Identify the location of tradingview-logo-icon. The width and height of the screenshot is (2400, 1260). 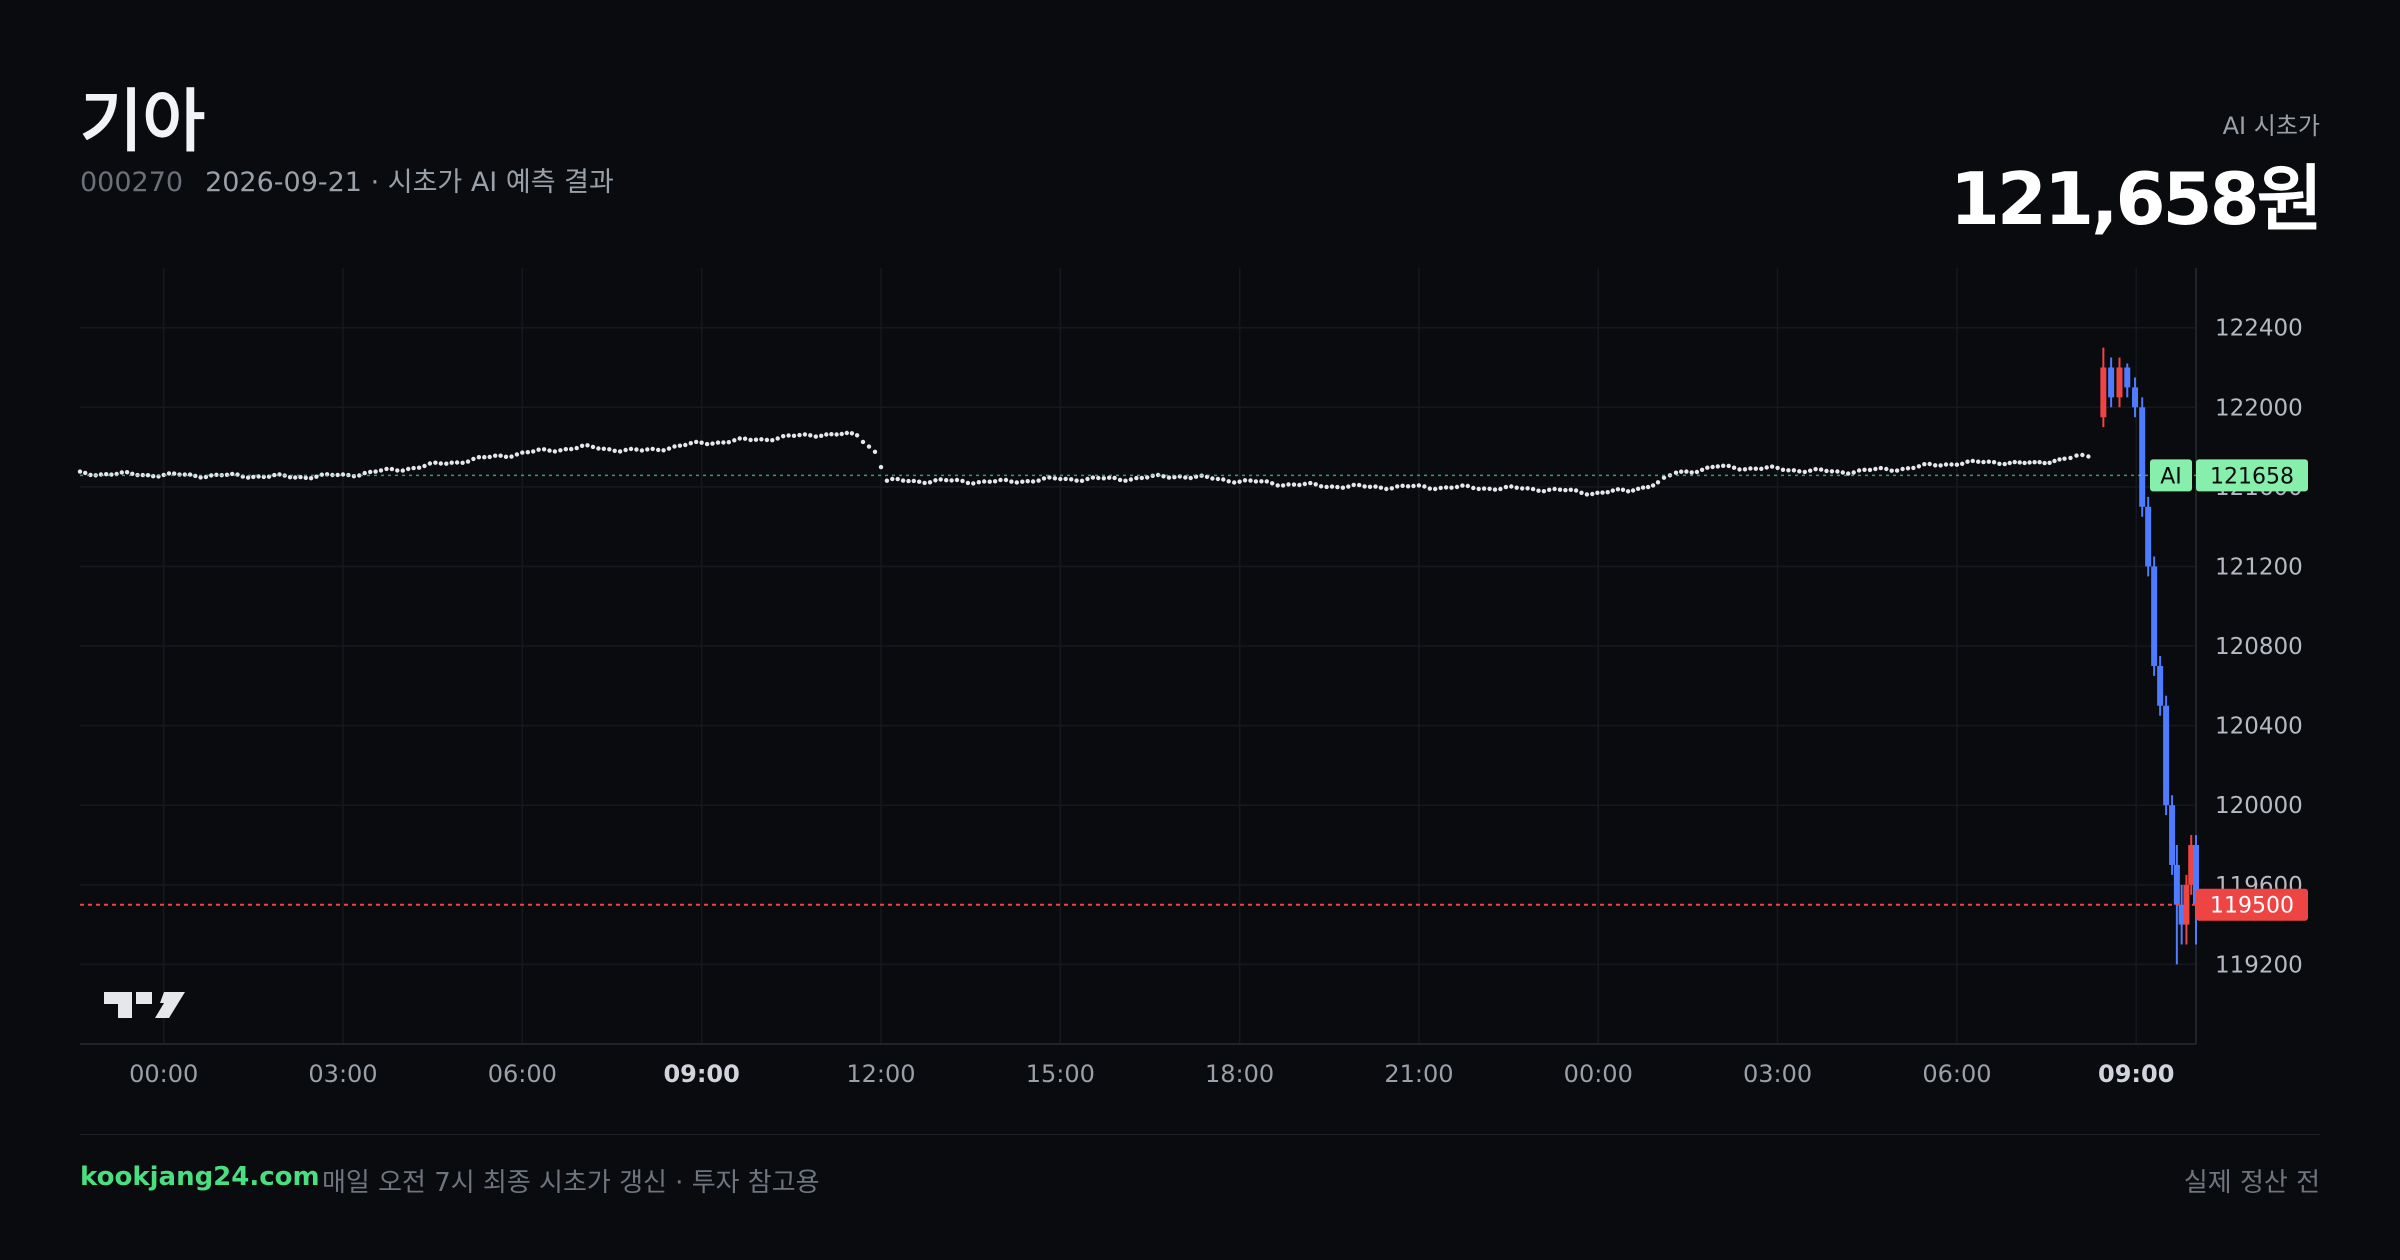
(144, 1005).